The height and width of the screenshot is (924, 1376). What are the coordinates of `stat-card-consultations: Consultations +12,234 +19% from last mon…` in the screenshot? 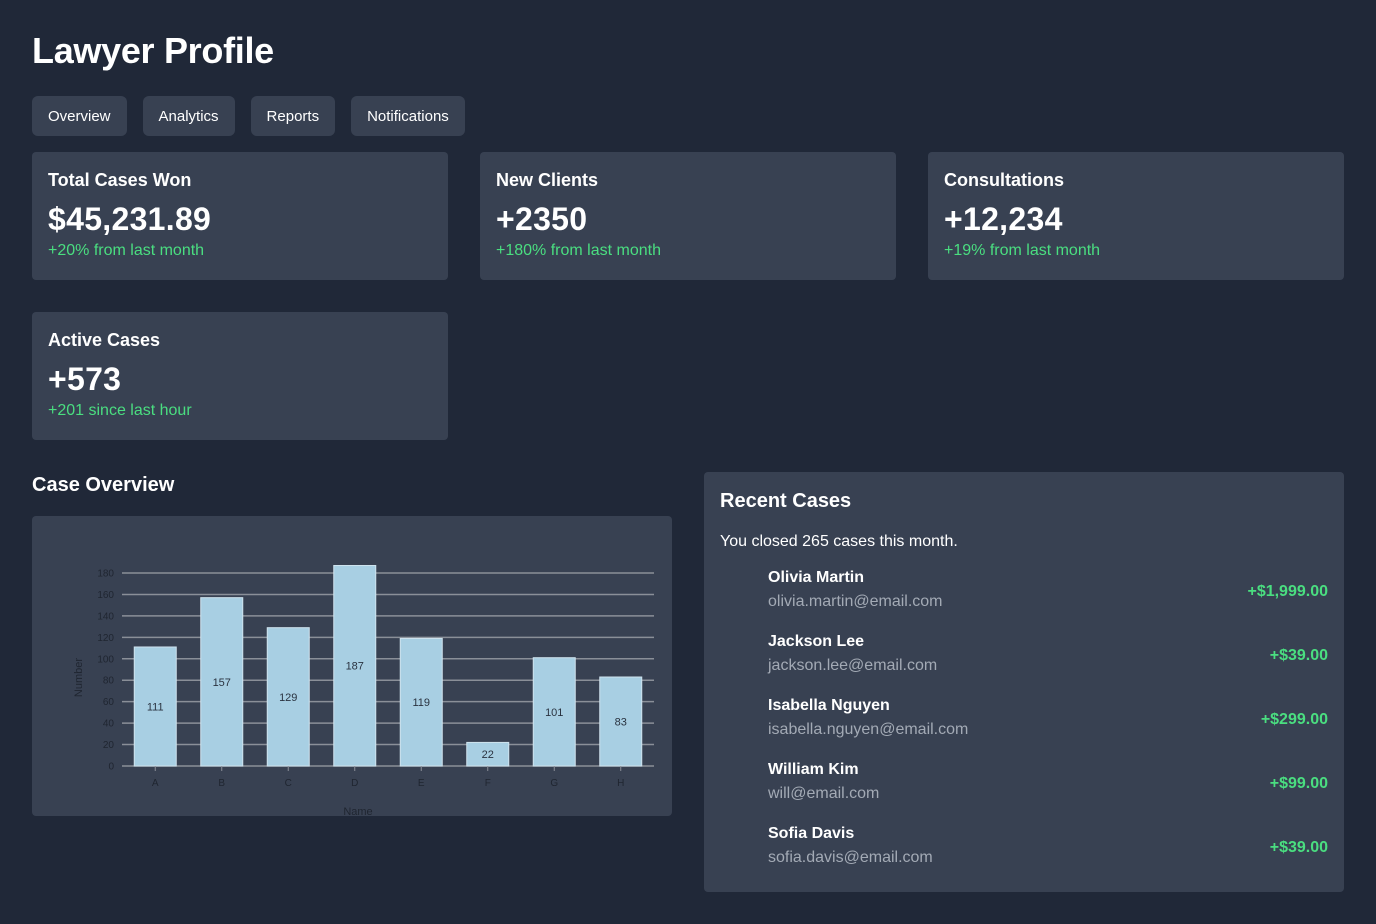 It's located at (1136, 216).